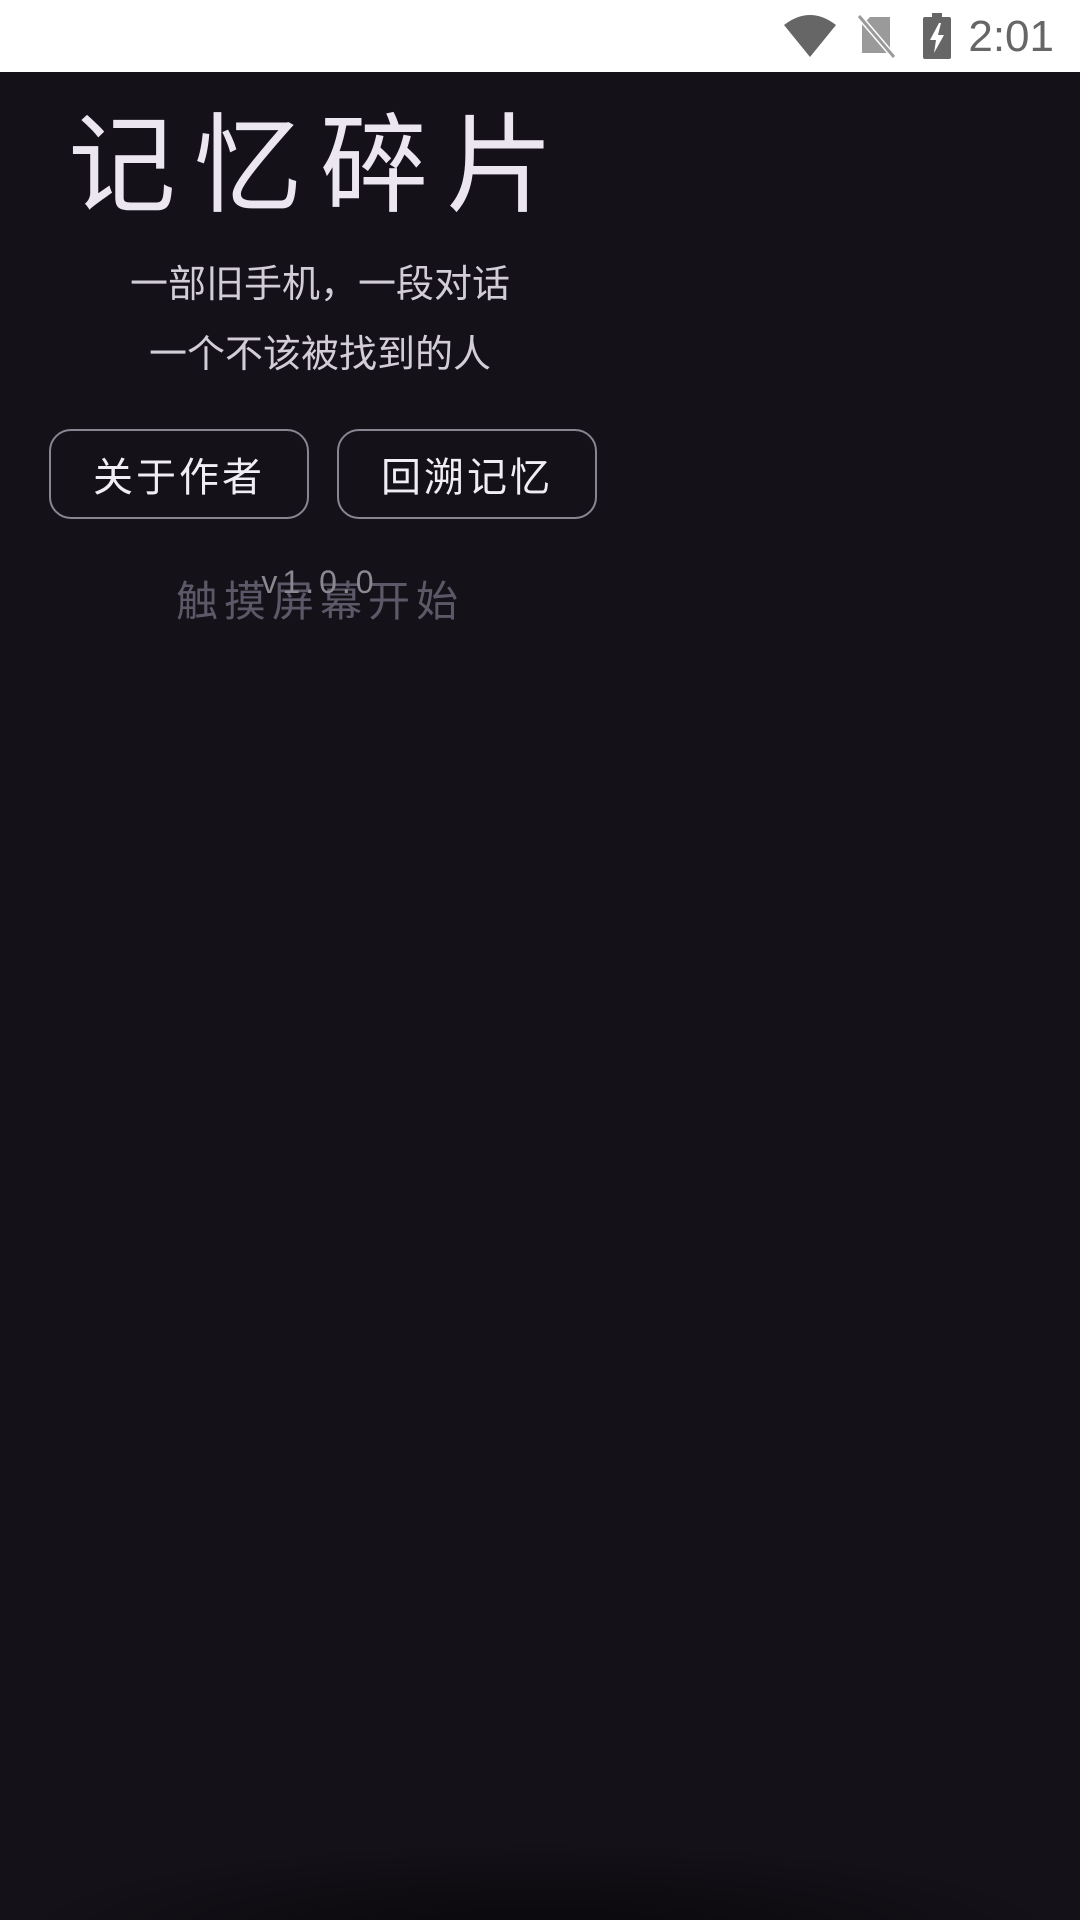 The width and height of the screenshot is (1080, 1920). What do you see at coordinates (876, 36) in the screenshot?
I see `no-sim-icon` at bounding box center [876, 36].